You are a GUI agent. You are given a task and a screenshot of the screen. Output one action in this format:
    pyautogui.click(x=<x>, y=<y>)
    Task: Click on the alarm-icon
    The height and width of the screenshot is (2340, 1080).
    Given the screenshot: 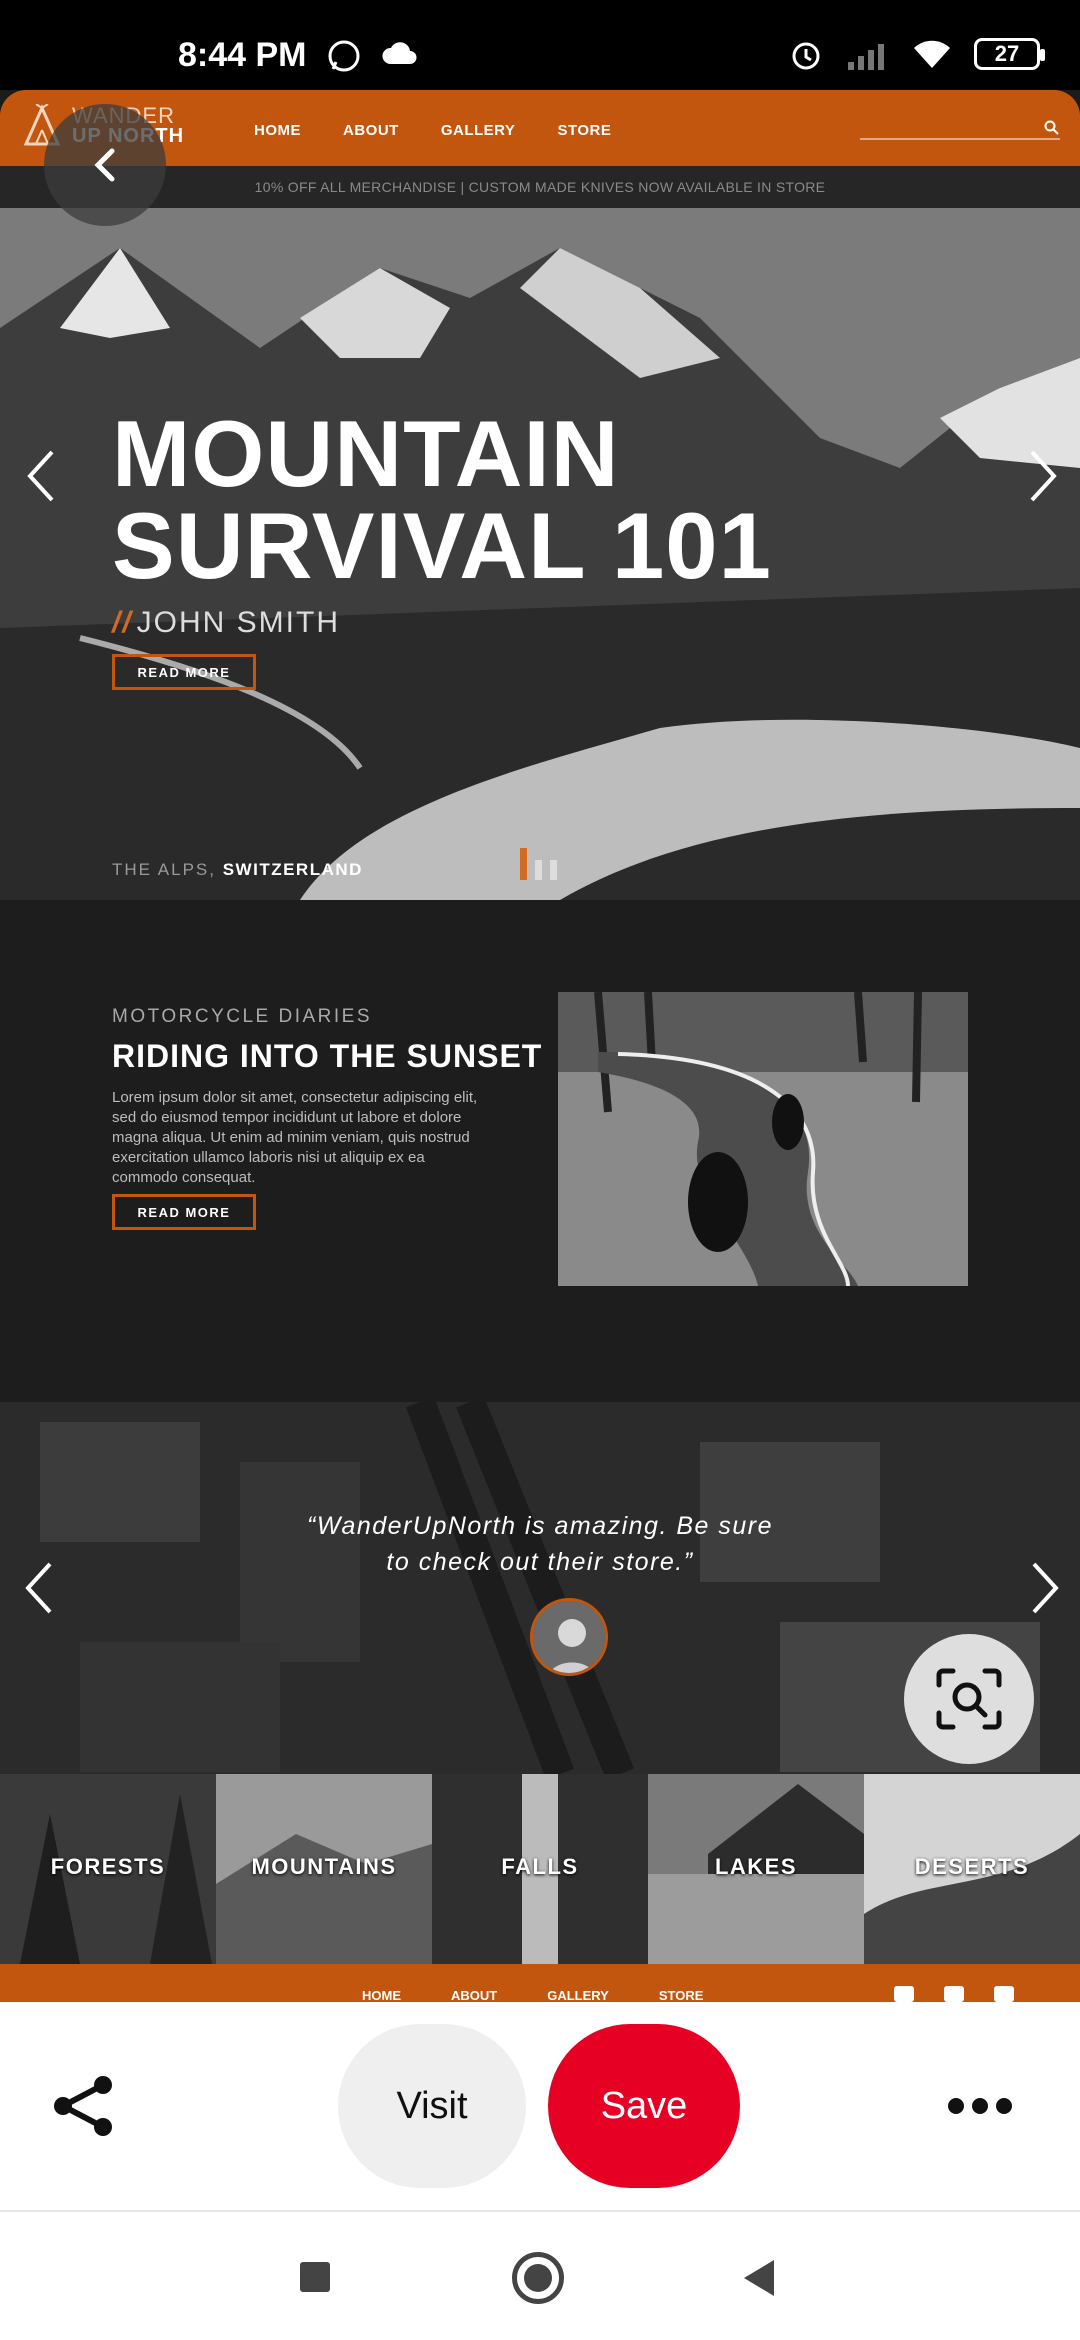 What is the action you would take?
    pyautogui.click(x=806, y=56)
    